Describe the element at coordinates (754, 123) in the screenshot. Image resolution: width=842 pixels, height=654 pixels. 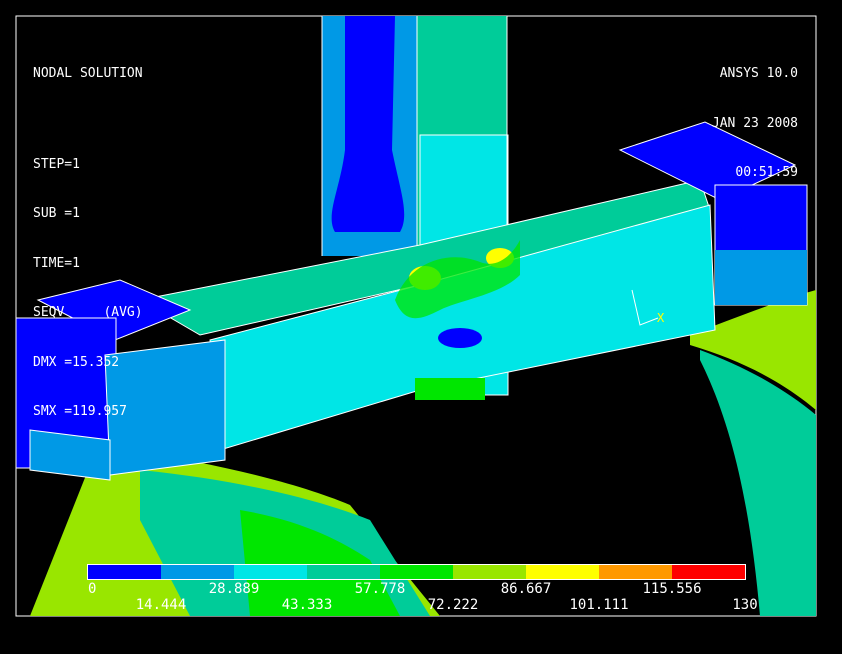
I see `ansys-date: JAN 23 2008` at that location.